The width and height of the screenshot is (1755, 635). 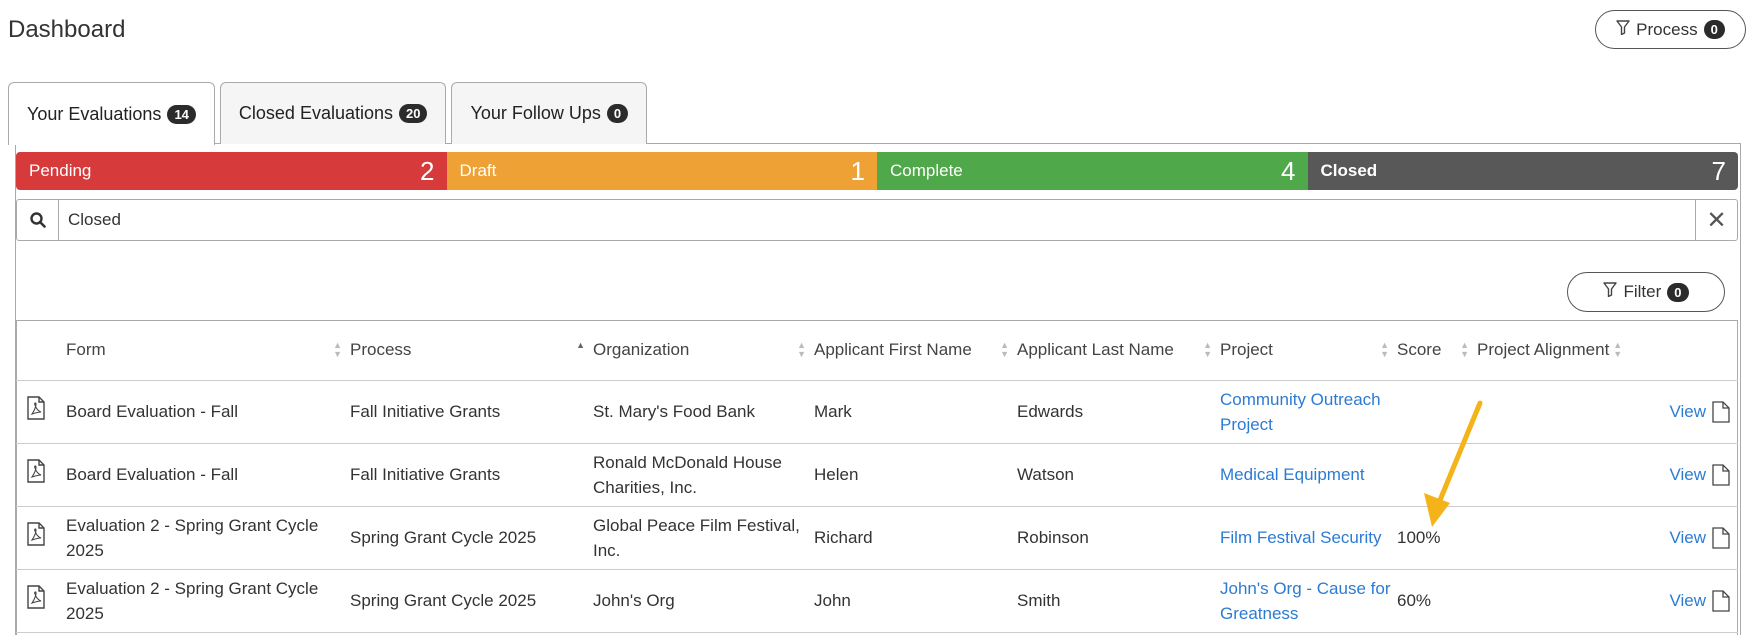 I want to click on status-count: 2, so click(x=427, y=170).